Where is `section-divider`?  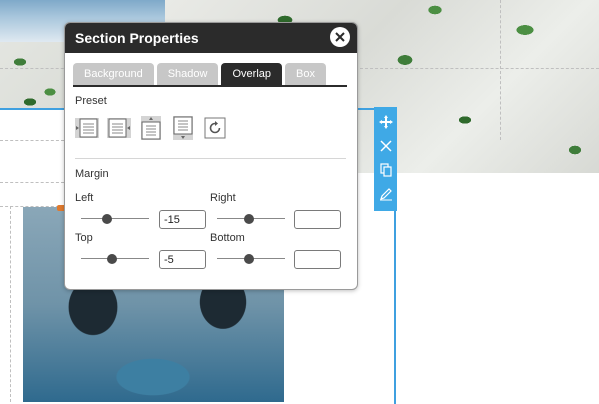 section-divider is located at coordinates (210, 158).